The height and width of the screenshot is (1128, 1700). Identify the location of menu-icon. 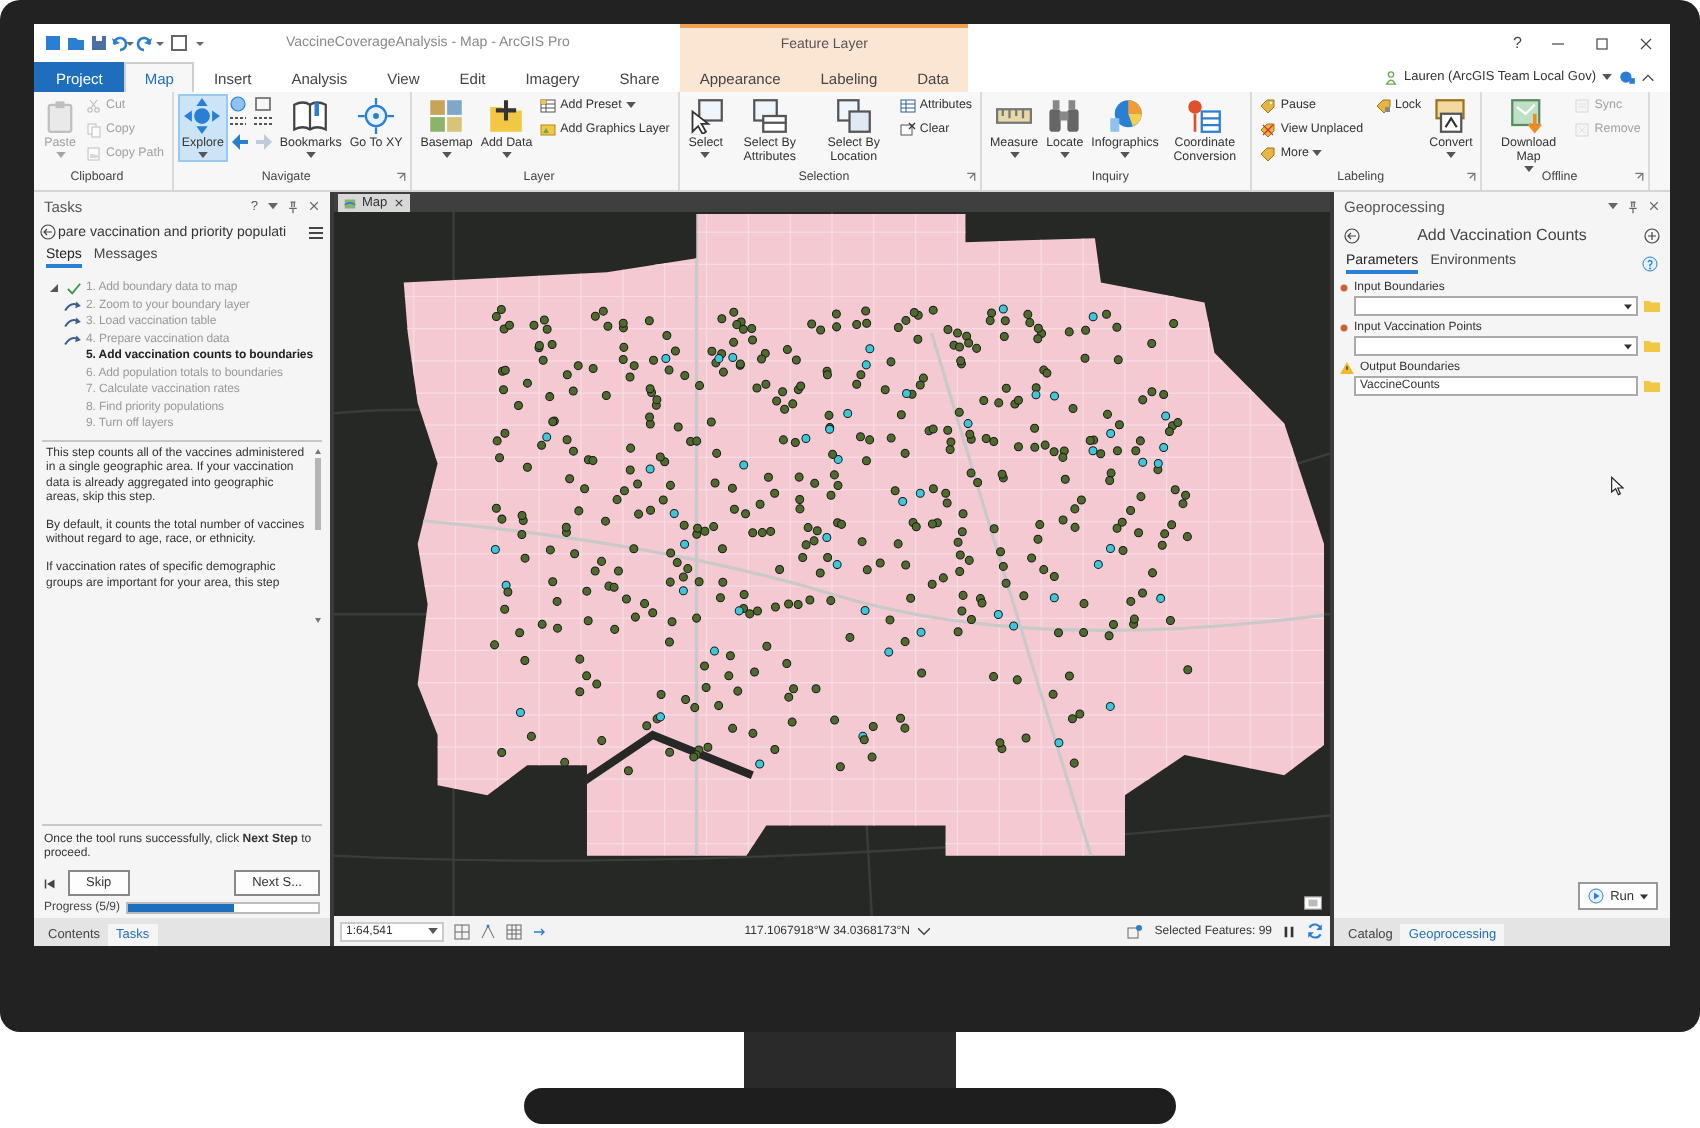
(316, 232).